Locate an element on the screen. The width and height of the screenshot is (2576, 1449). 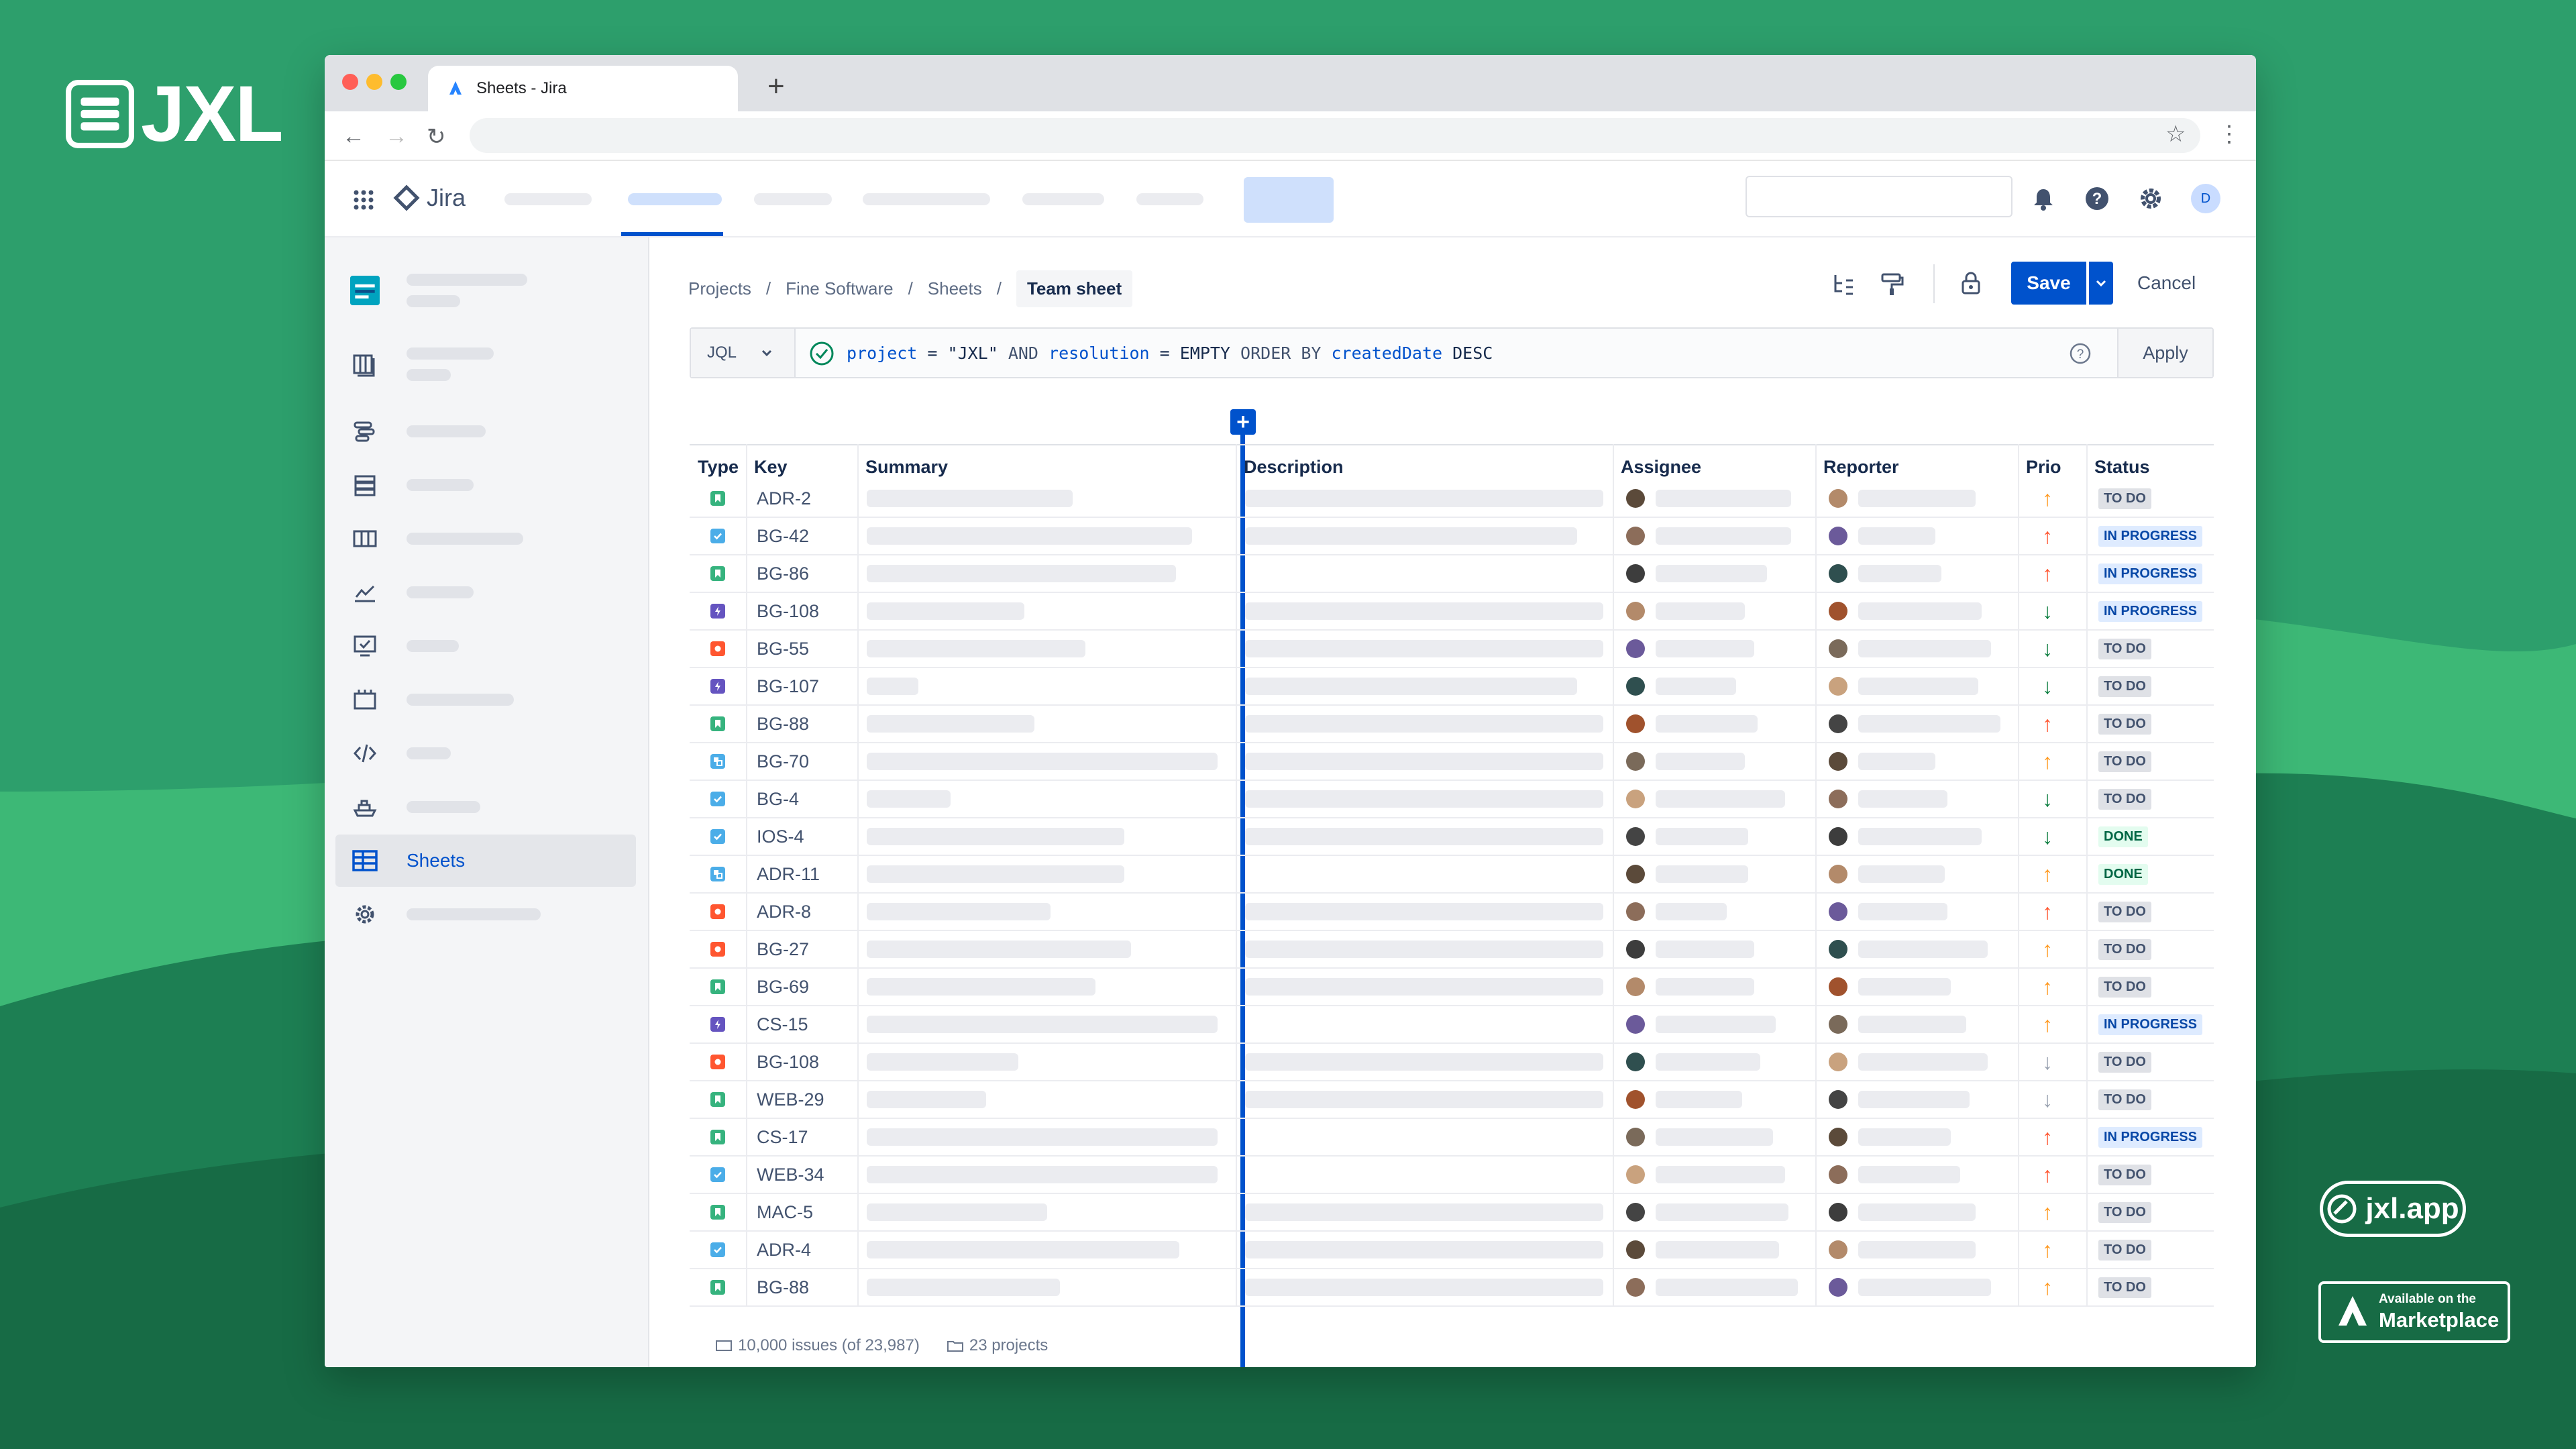
issue-key: BG-86 is located at coordinates (801, 573).